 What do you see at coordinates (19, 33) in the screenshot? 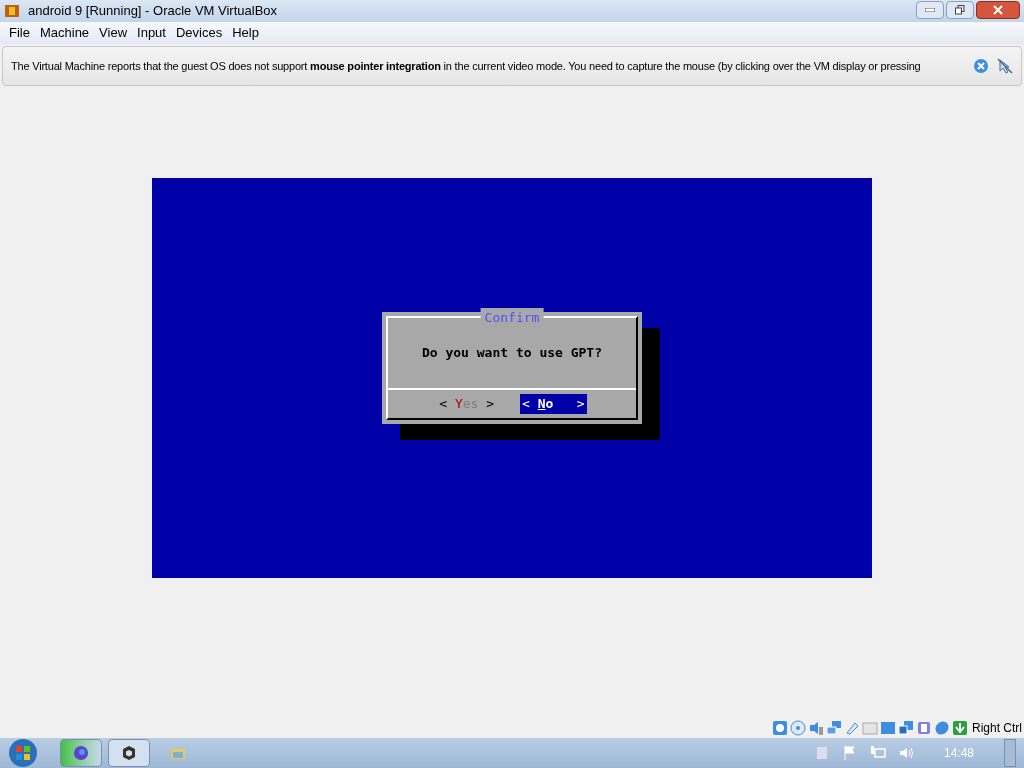
I see `menu-item: File` at bounding box center [19, 33].